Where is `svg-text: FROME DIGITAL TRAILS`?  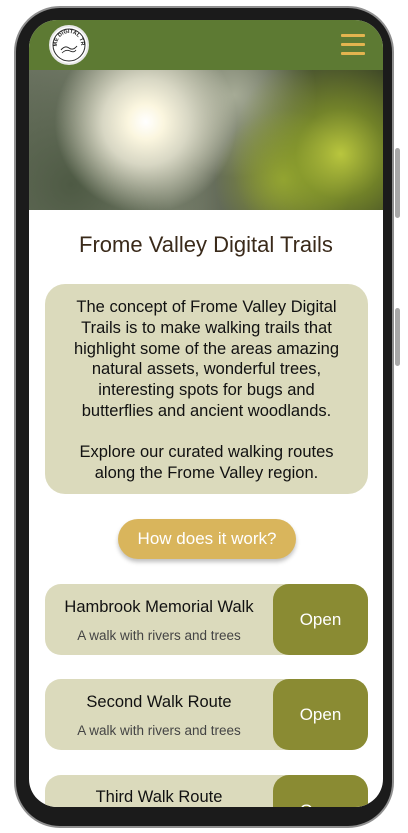 svg-text: FROME DIGITAL TRAILS is located at coordinates (68, 37).